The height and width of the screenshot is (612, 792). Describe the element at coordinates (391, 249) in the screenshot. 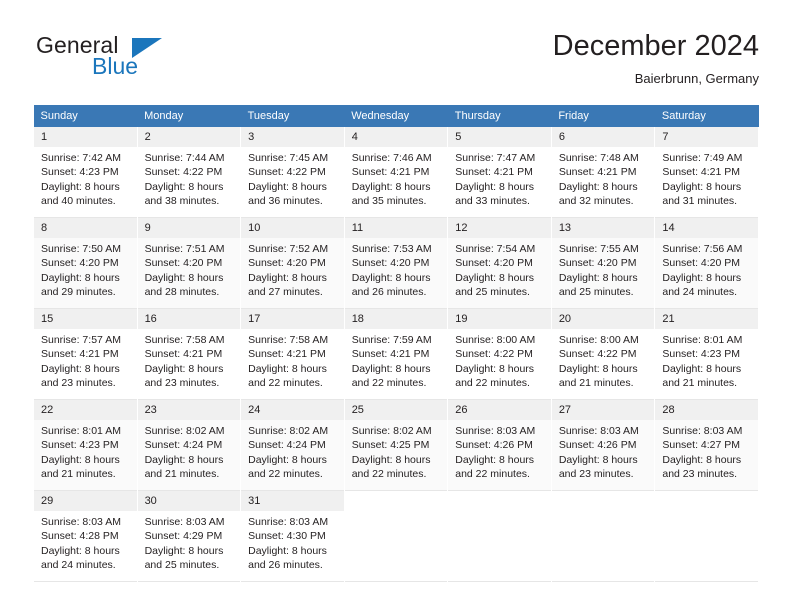

I see `sunrise-time: Sunrise: 7:53 AM` at that location.